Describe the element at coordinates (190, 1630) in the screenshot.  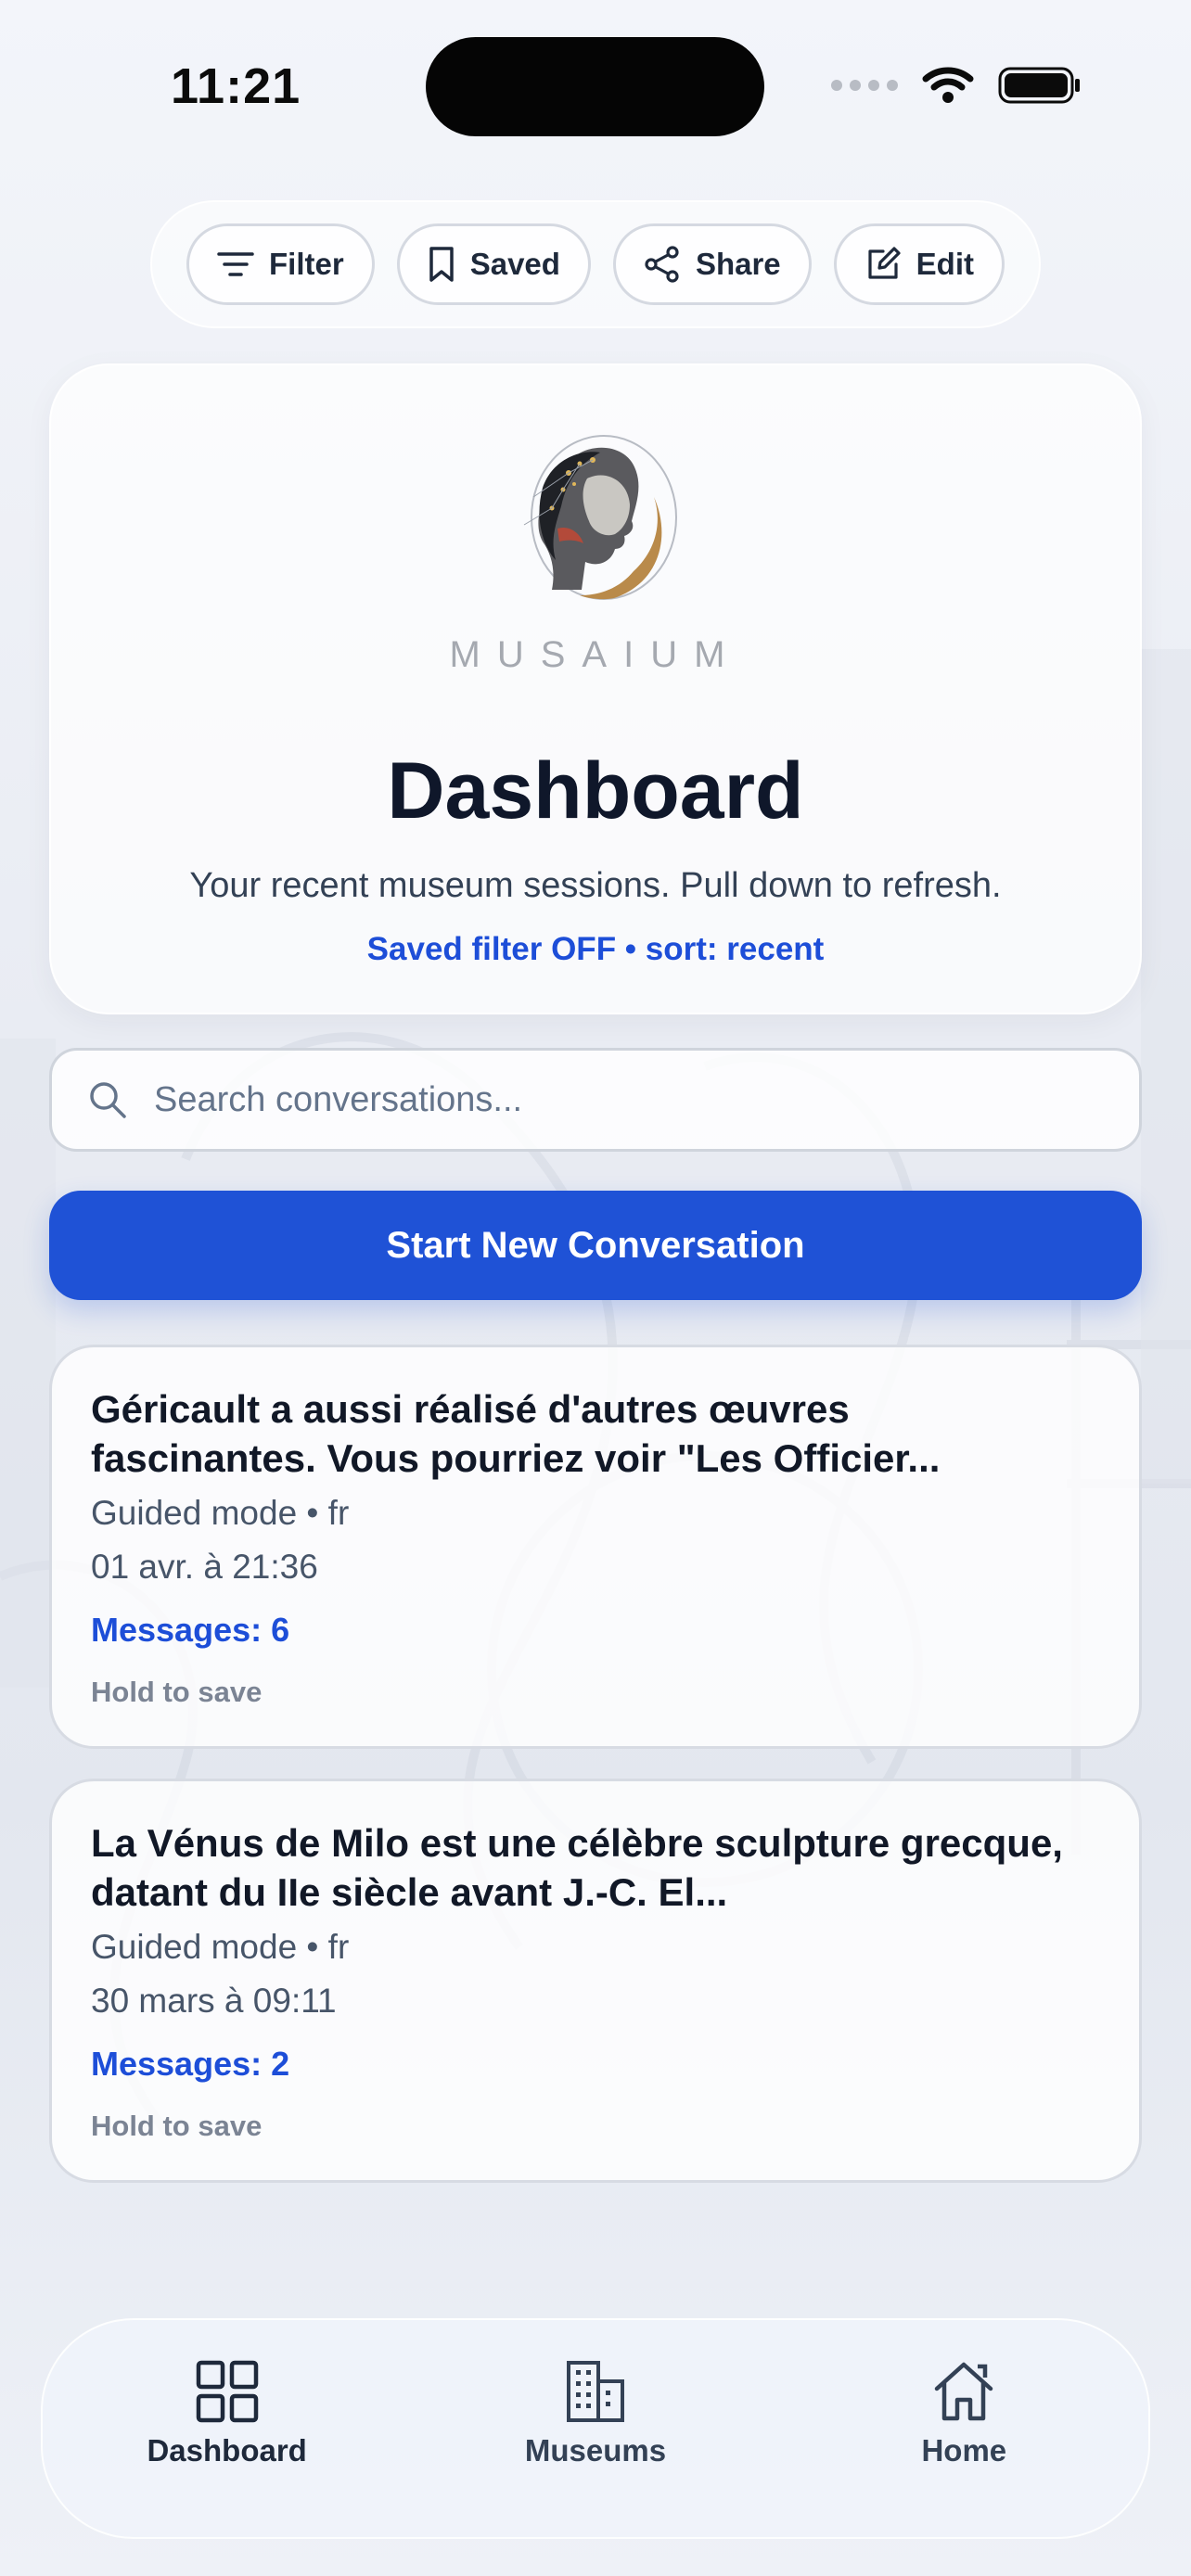
I see `conversation-message-count: Messages: 6` at that location.